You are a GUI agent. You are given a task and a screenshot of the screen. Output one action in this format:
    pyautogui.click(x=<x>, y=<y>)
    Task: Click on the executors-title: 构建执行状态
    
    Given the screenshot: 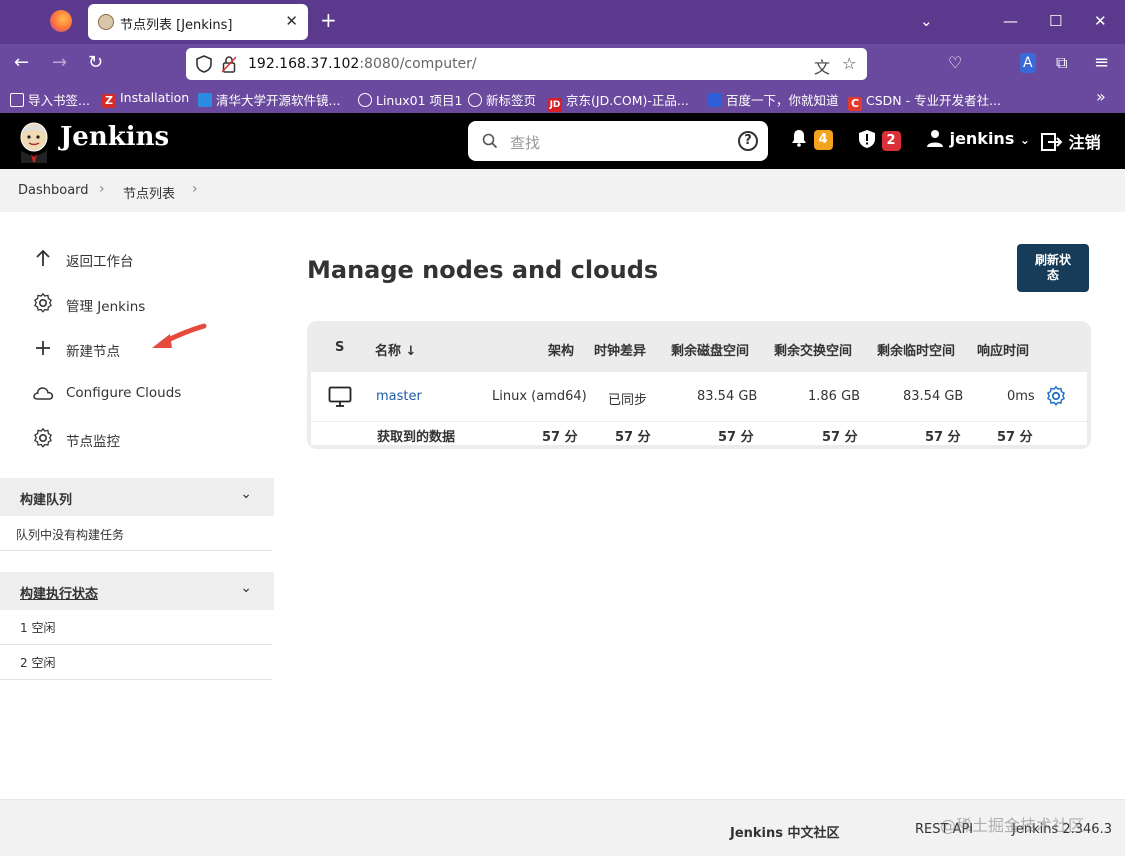 What is the action you would take?
    pyautogui.click(x=59, y=592)
    